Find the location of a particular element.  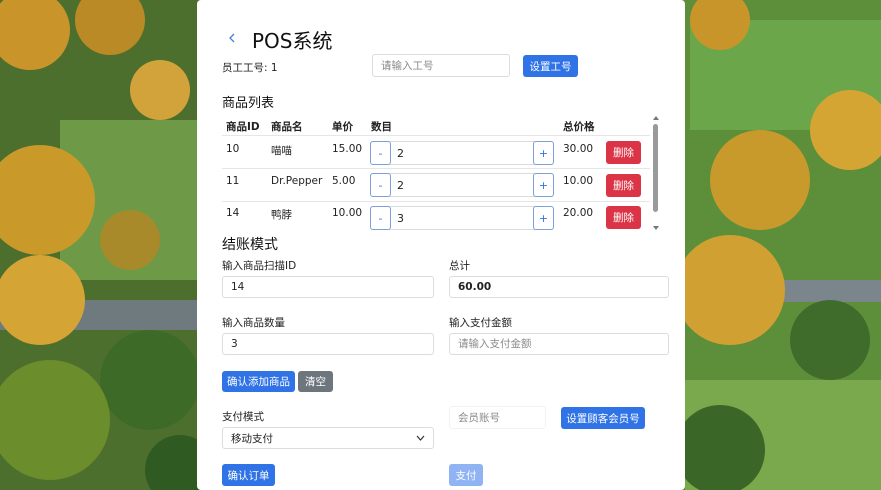

clear-button: 清空 is located at coordinates (315, 381).